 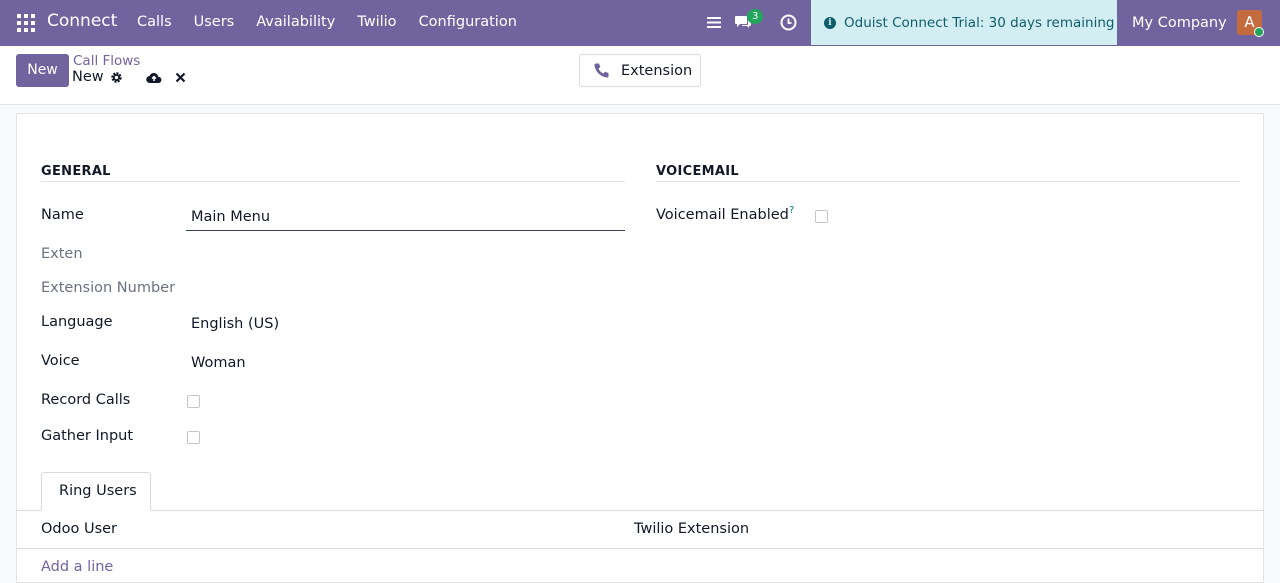 I want to click on menu-item-availability: Availability, so click(x=295, y=22).